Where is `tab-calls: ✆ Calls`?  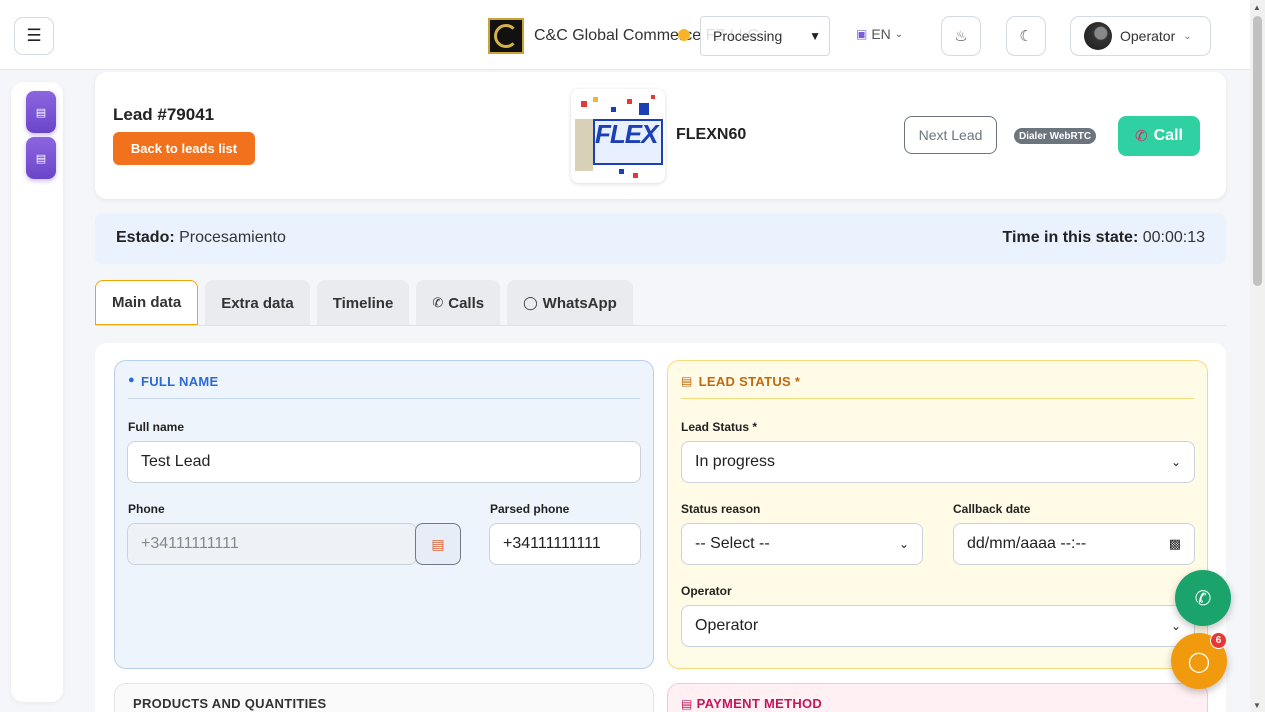 tab-calls: ✆ Calls is located at coordinates (458, 303).